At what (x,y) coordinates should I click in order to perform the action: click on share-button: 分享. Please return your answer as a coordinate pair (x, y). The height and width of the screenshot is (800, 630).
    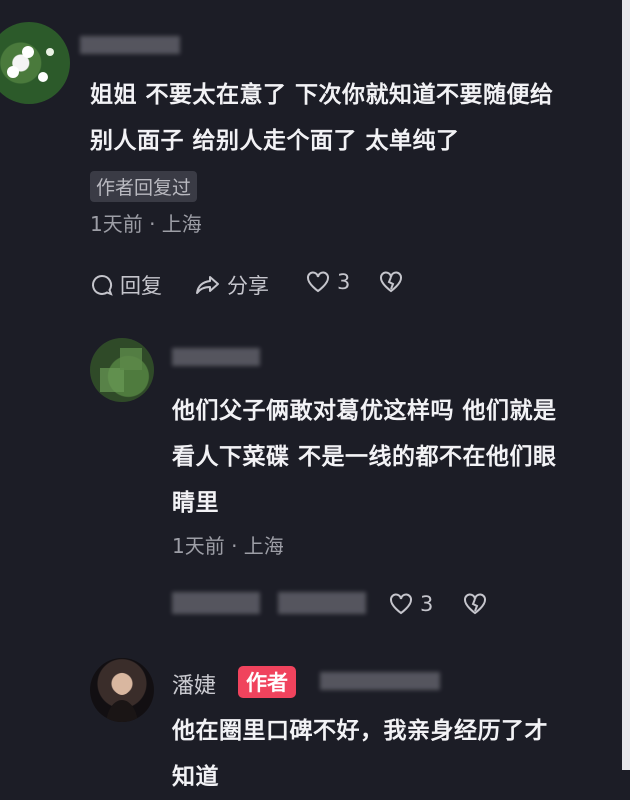
    Looking at the image, I should click on (232, 285).